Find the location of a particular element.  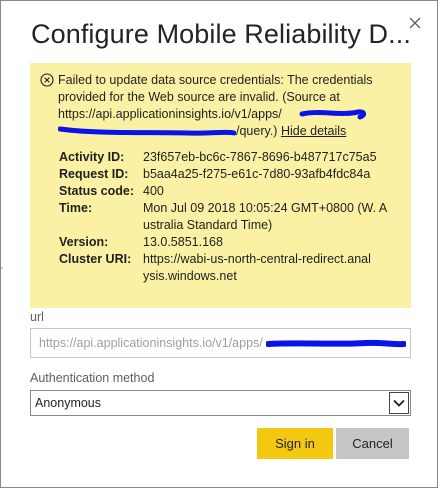

detail-value: b5aa4a25-f275-e61c-7d80-93afb4fdc84a is located at coordinates (257, 174).